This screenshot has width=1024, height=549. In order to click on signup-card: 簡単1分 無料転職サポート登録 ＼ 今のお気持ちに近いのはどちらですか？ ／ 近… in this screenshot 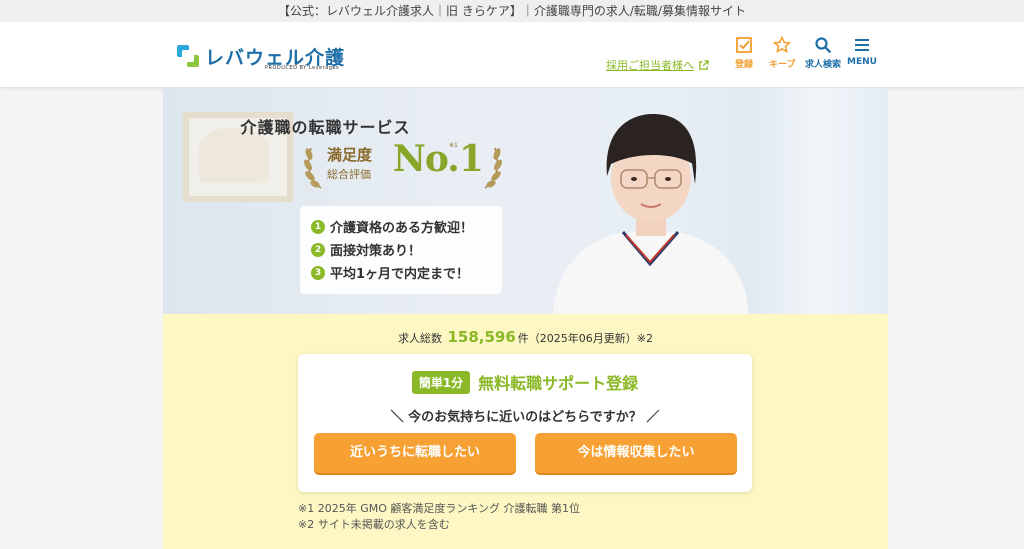, I will do `click(525, 423)`.